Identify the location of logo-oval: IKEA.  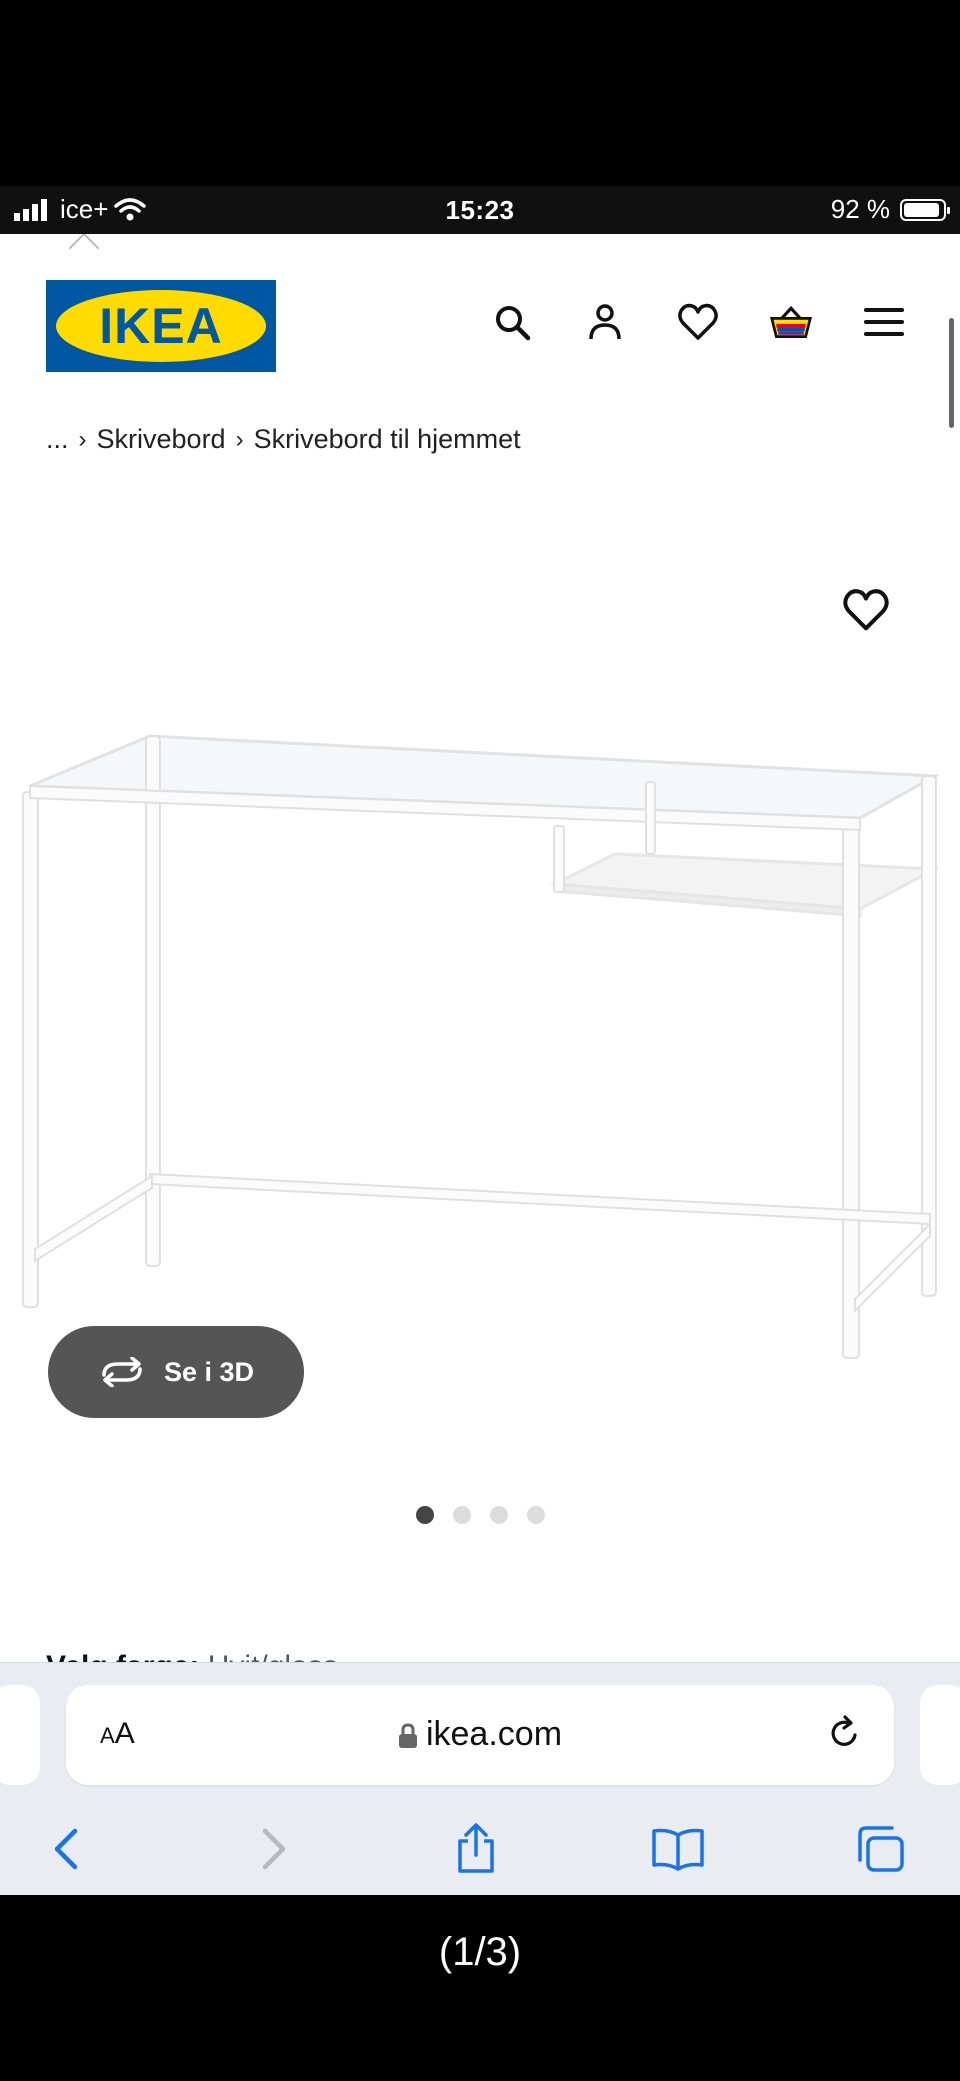
(161, 326).